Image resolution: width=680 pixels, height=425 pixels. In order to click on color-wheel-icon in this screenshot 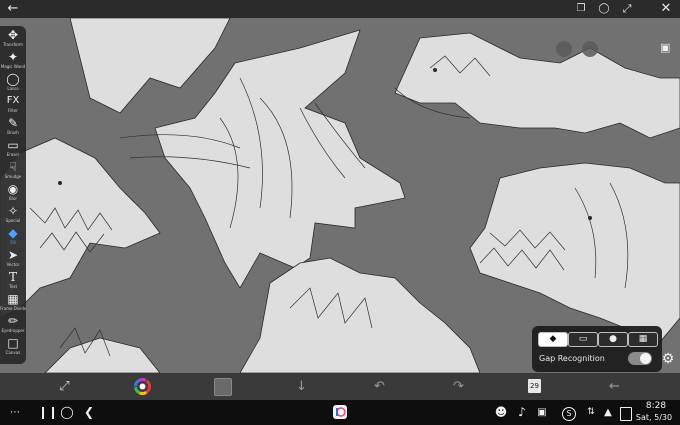, I will do `click(142, 386)`.